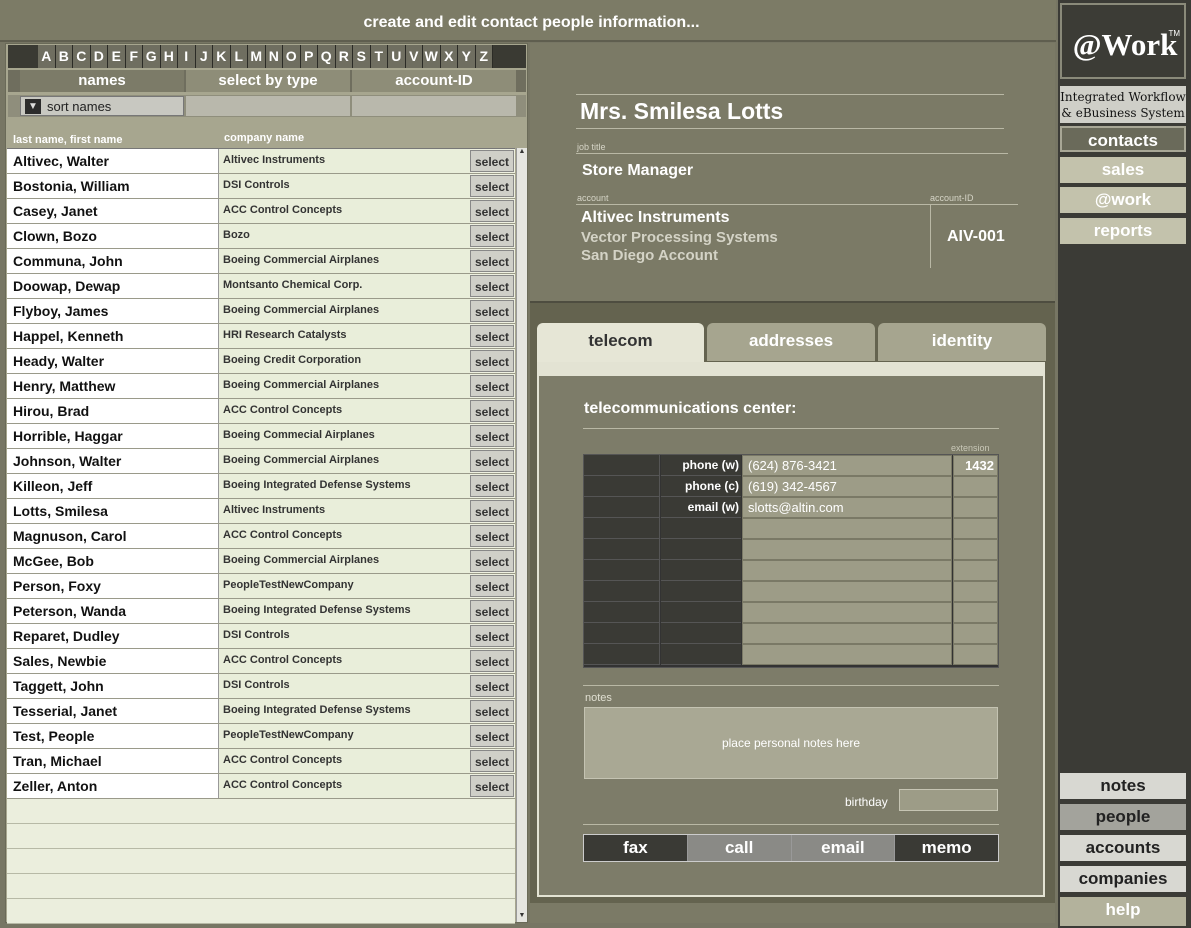 Image resolution: width=1191 pixels, height=928 pixels. Describe the element at coordinates (679, 237) in the screenshot. I see `account-line-secondary: Vector Processing Systems` at that location.